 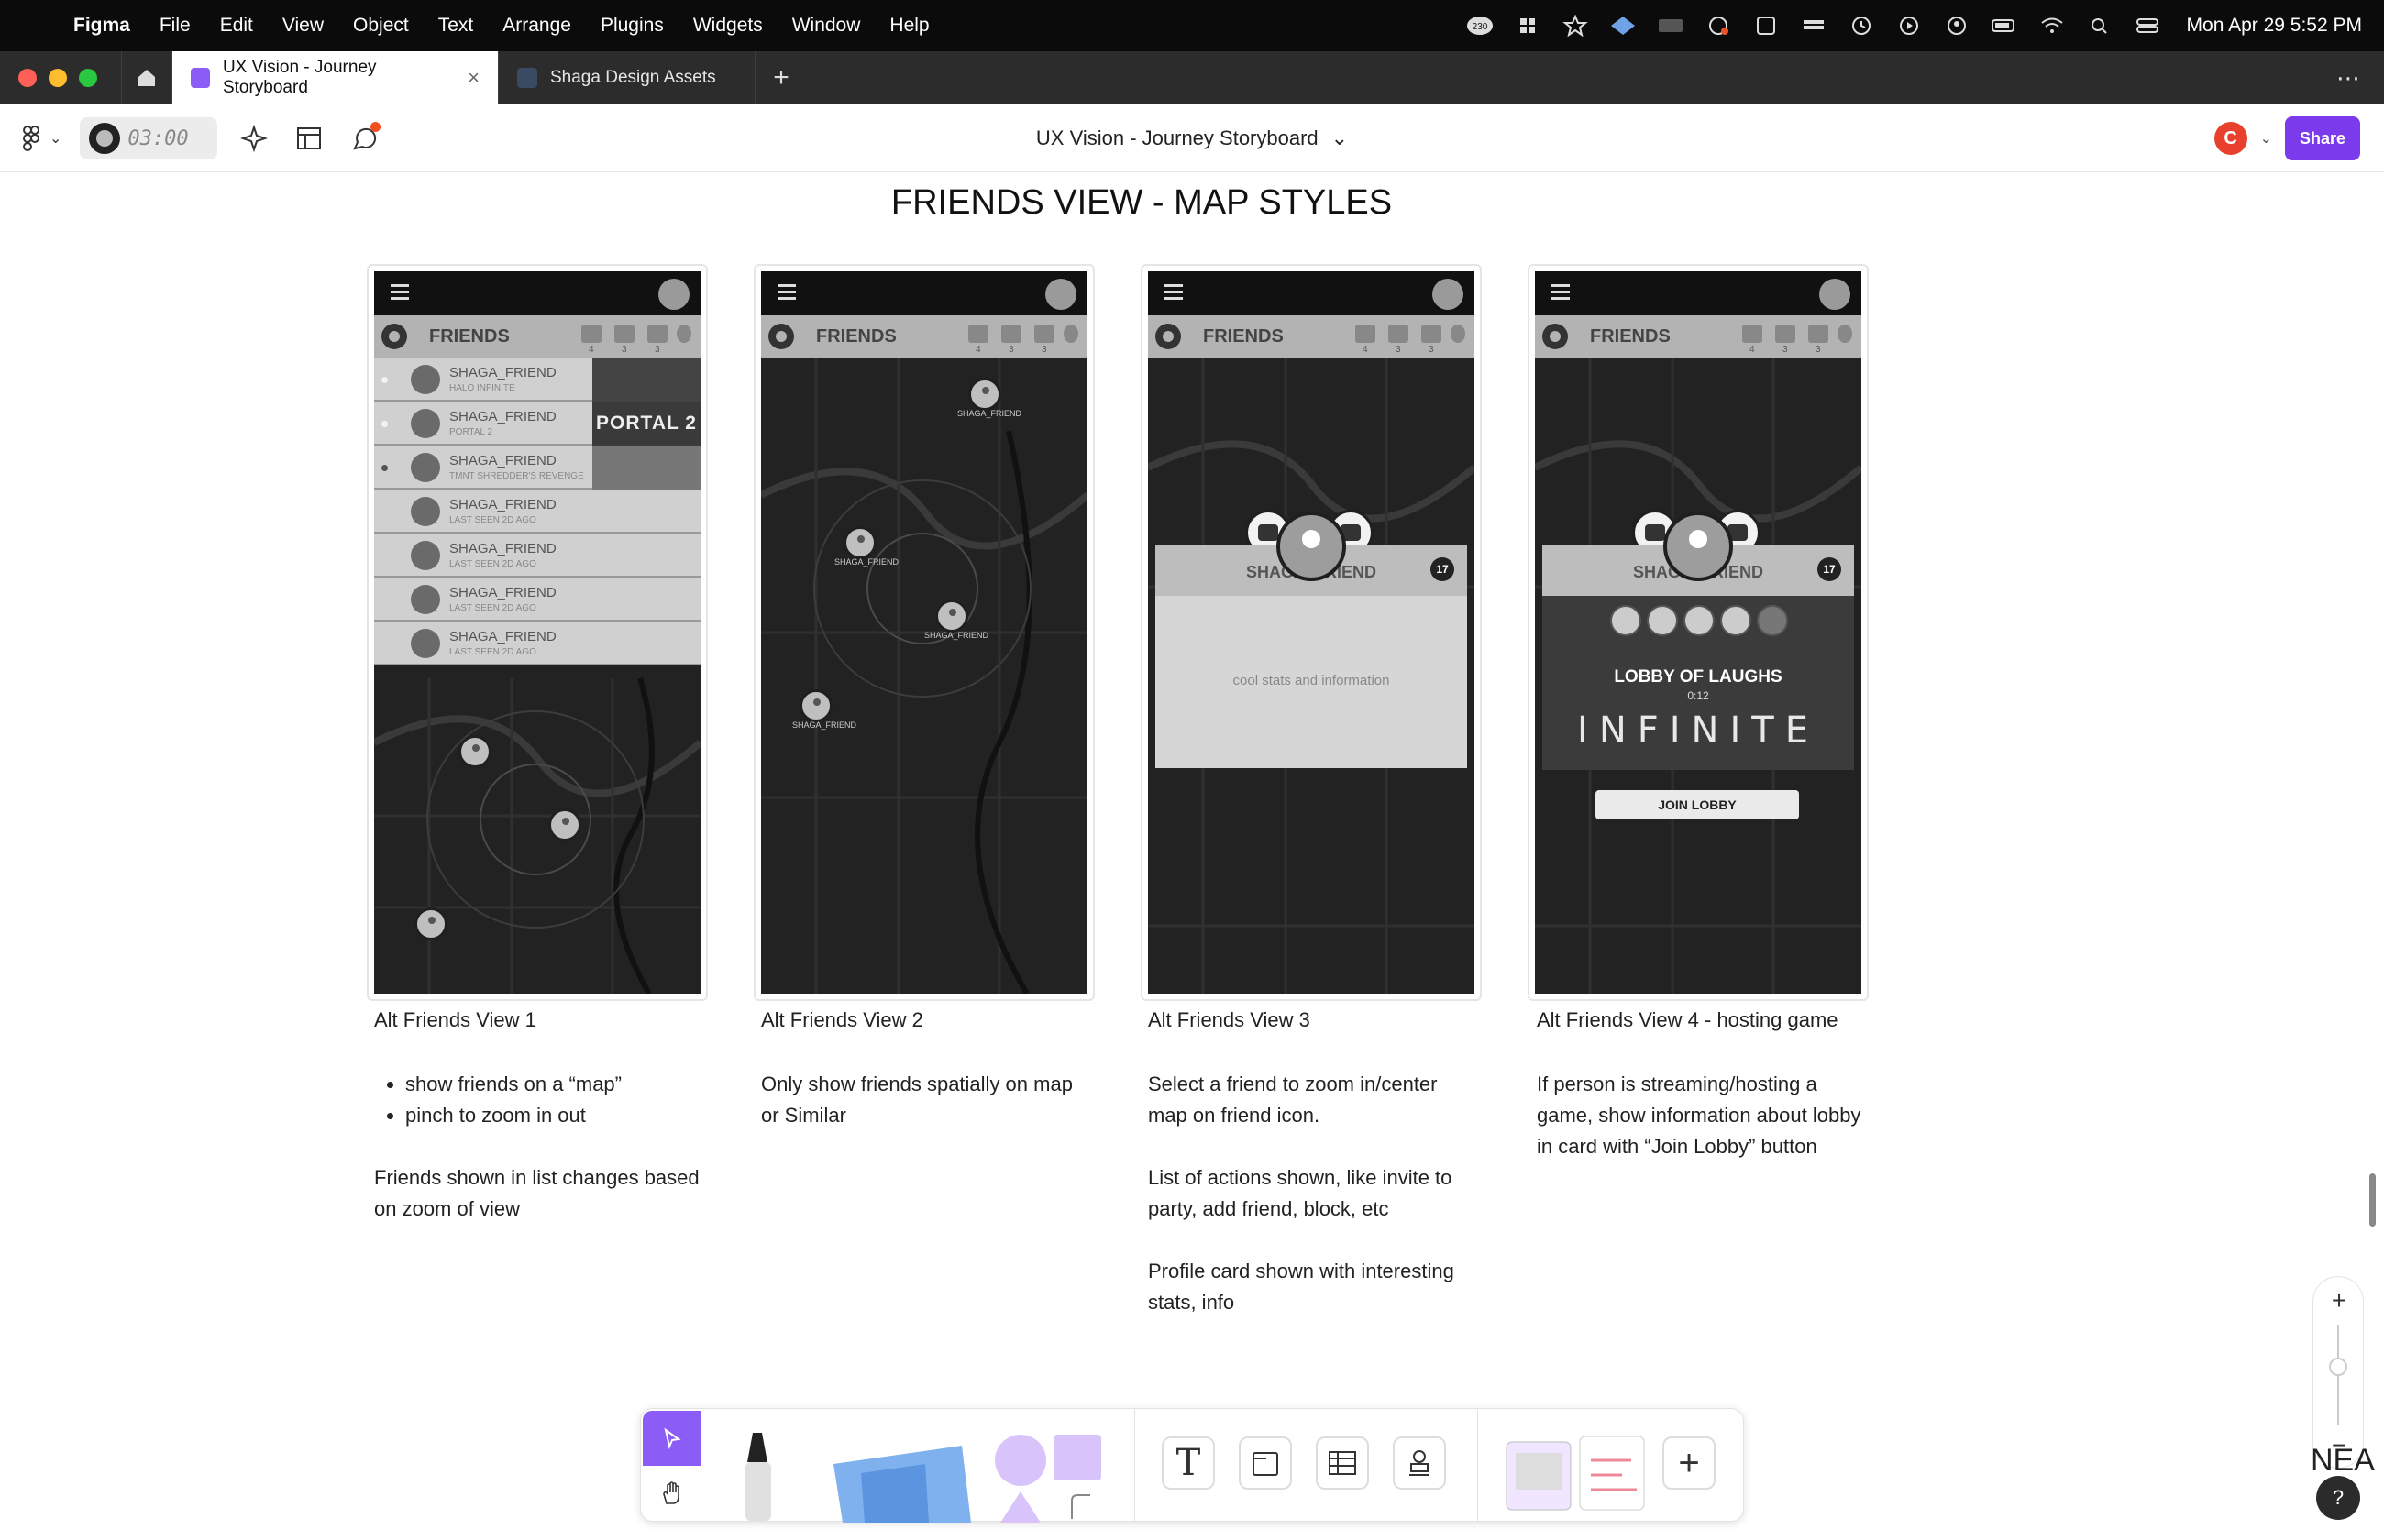 I want to click on spotlight-search-icon, so click(x=2100, y=26).